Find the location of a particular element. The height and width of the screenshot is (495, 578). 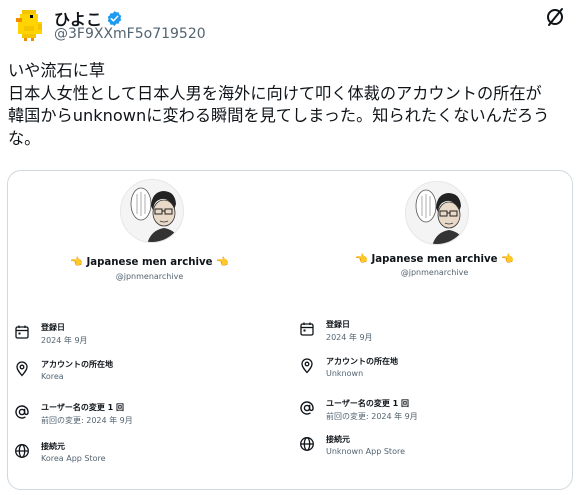

info-row-location: アカウントの所在地 Unknown is located at coordinates (434, 371).